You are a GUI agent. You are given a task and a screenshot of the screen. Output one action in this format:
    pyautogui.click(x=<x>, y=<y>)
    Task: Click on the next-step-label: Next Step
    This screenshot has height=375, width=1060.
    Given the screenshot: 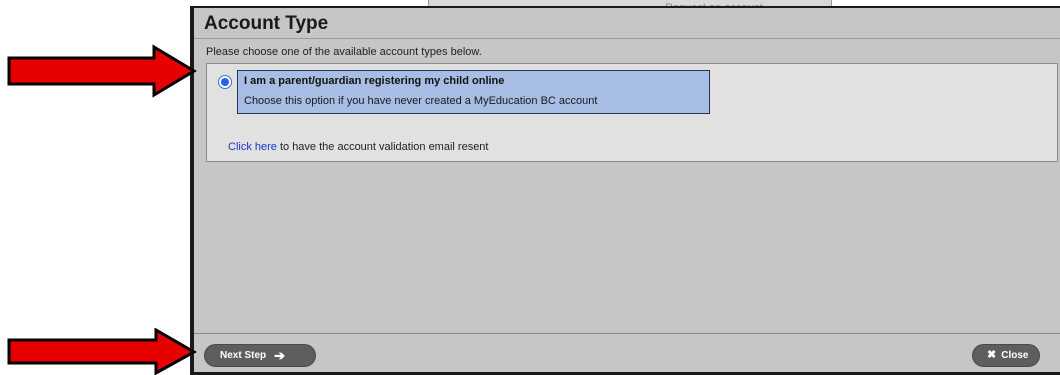 What is the action you would take?
    pyautogui.click(x=243, y=355)
    